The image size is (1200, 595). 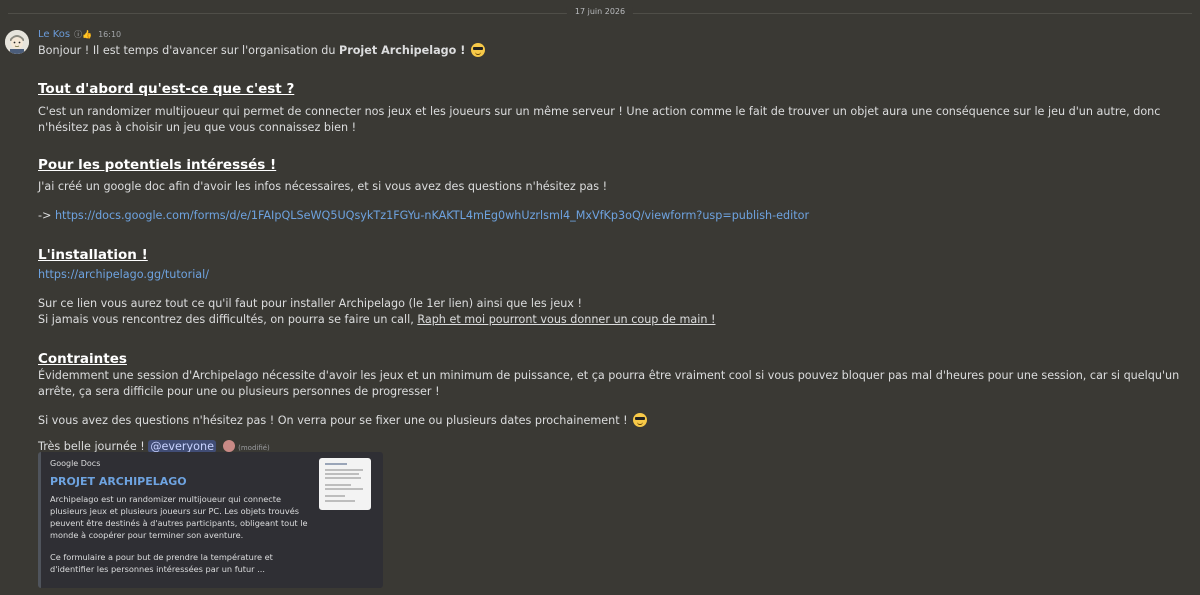 I want to click on avatar, so click(x=17, y=42).